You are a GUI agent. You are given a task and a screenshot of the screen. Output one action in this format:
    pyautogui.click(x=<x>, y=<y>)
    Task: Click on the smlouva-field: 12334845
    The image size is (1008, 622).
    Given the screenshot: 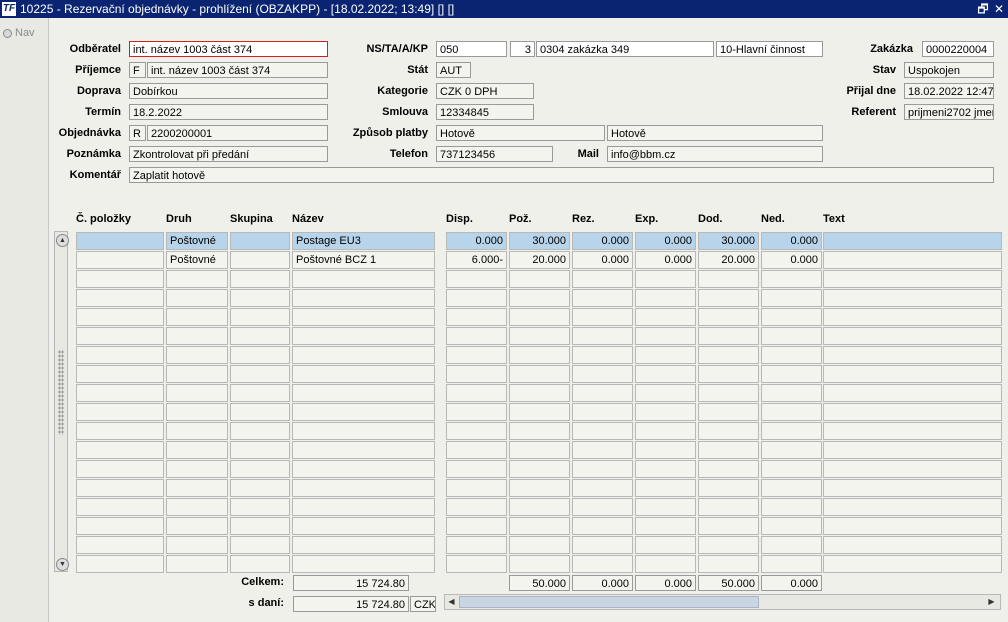 What is the action you would take?
    pyautogui.click(x=485, y=112)
    